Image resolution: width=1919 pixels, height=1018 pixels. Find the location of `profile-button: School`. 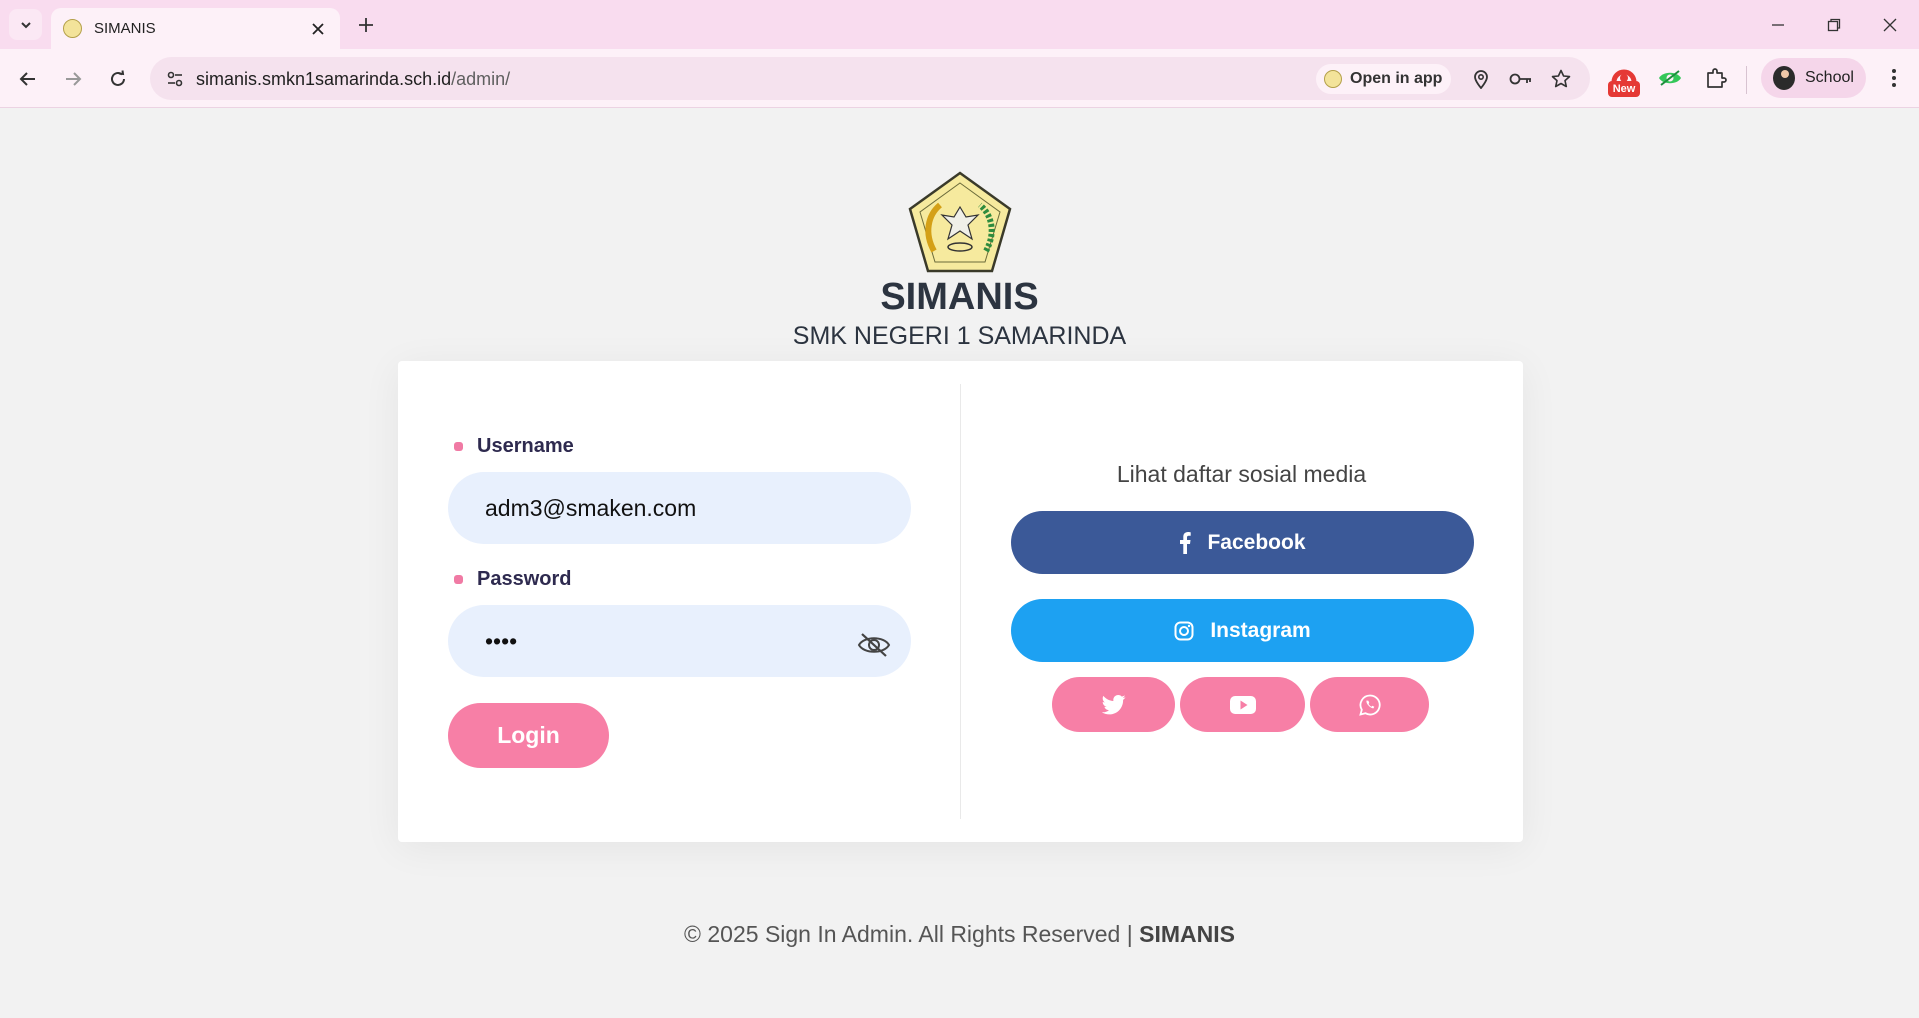

profile-button: School is located at coordinates (1813, 78).